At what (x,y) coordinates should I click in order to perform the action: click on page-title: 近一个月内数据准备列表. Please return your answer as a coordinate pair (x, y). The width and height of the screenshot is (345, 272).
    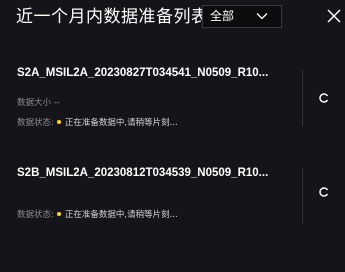
    Looking at the image, I should click on (112, 17).